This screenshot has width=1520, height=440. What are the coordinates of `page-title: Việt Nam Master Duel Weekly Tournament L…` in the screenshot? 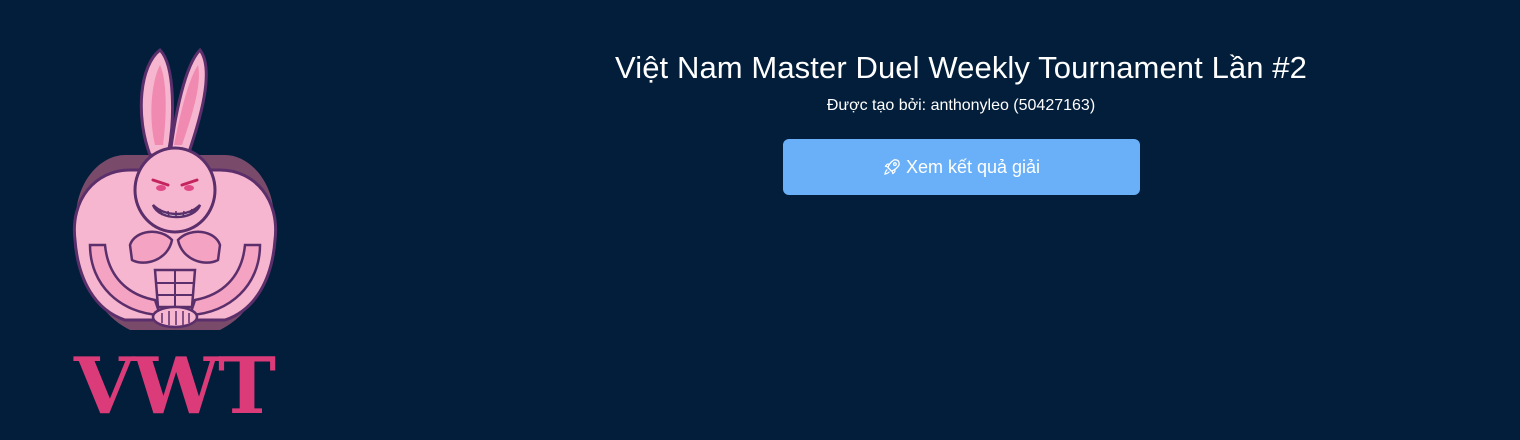 It's located at (960, 67).